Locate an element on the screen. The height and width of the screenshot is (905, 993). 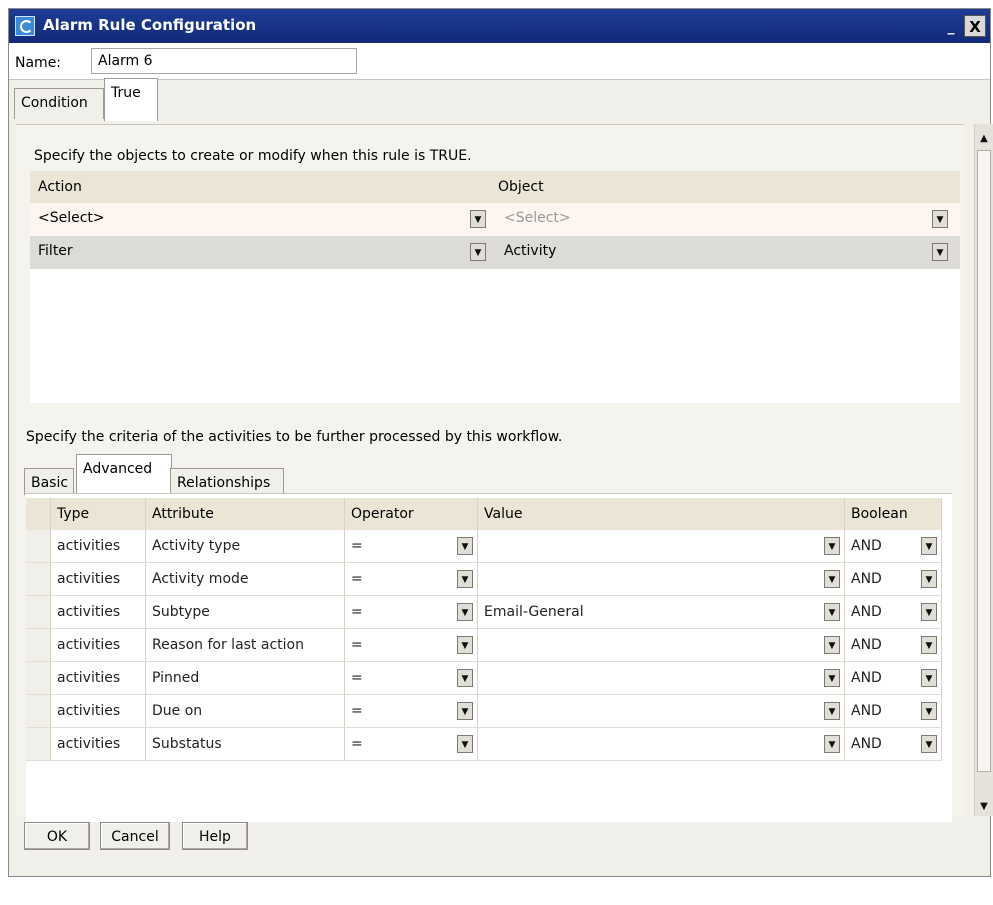
object-activity-cell: Activity is located at coordinates (530, 251).